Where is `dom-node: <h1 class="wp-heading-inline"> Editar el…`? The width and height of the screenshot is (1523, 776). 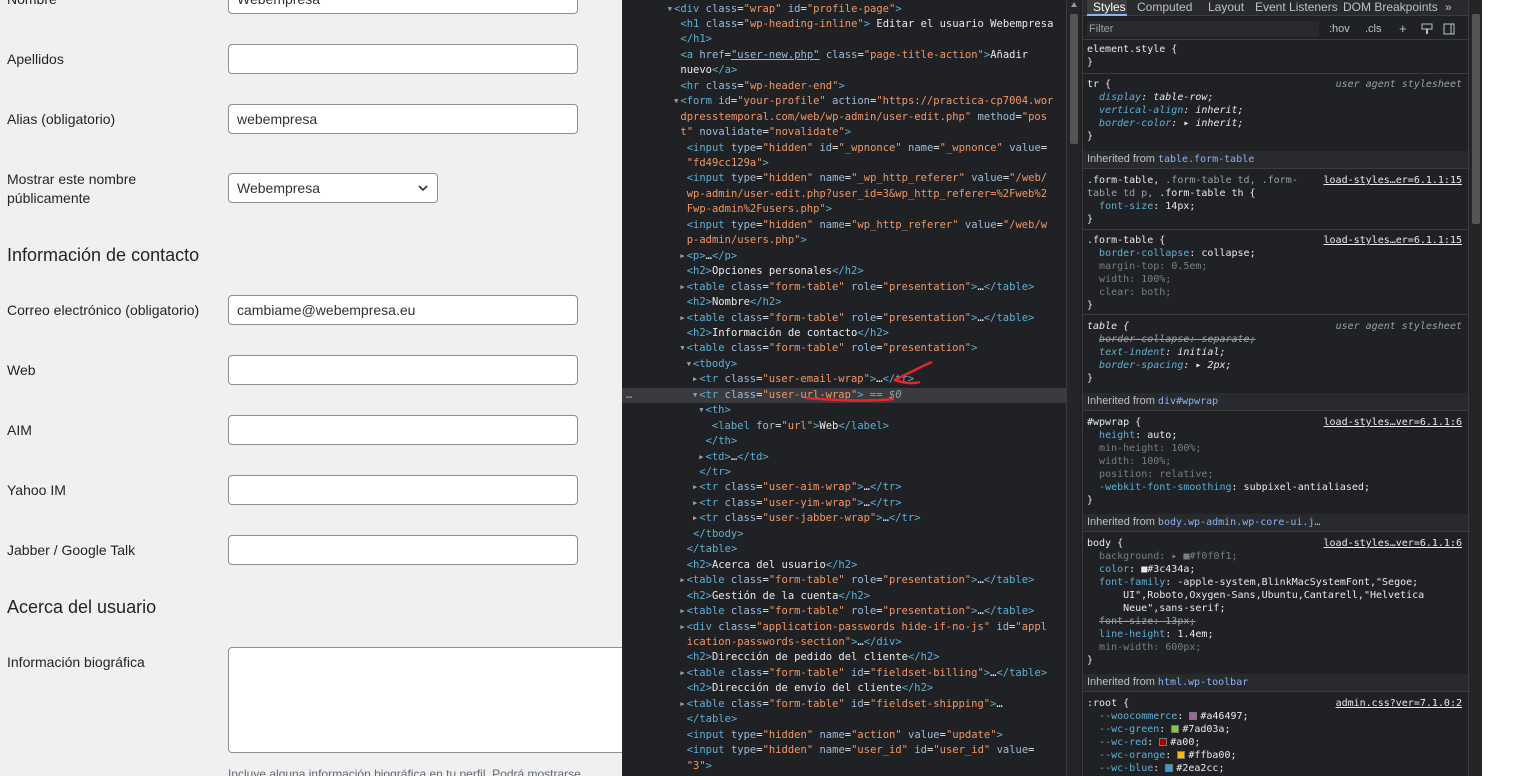 dom-node: <h1 class="wp-heading-inline"> Editar el… is located at coordinates (844, 25).